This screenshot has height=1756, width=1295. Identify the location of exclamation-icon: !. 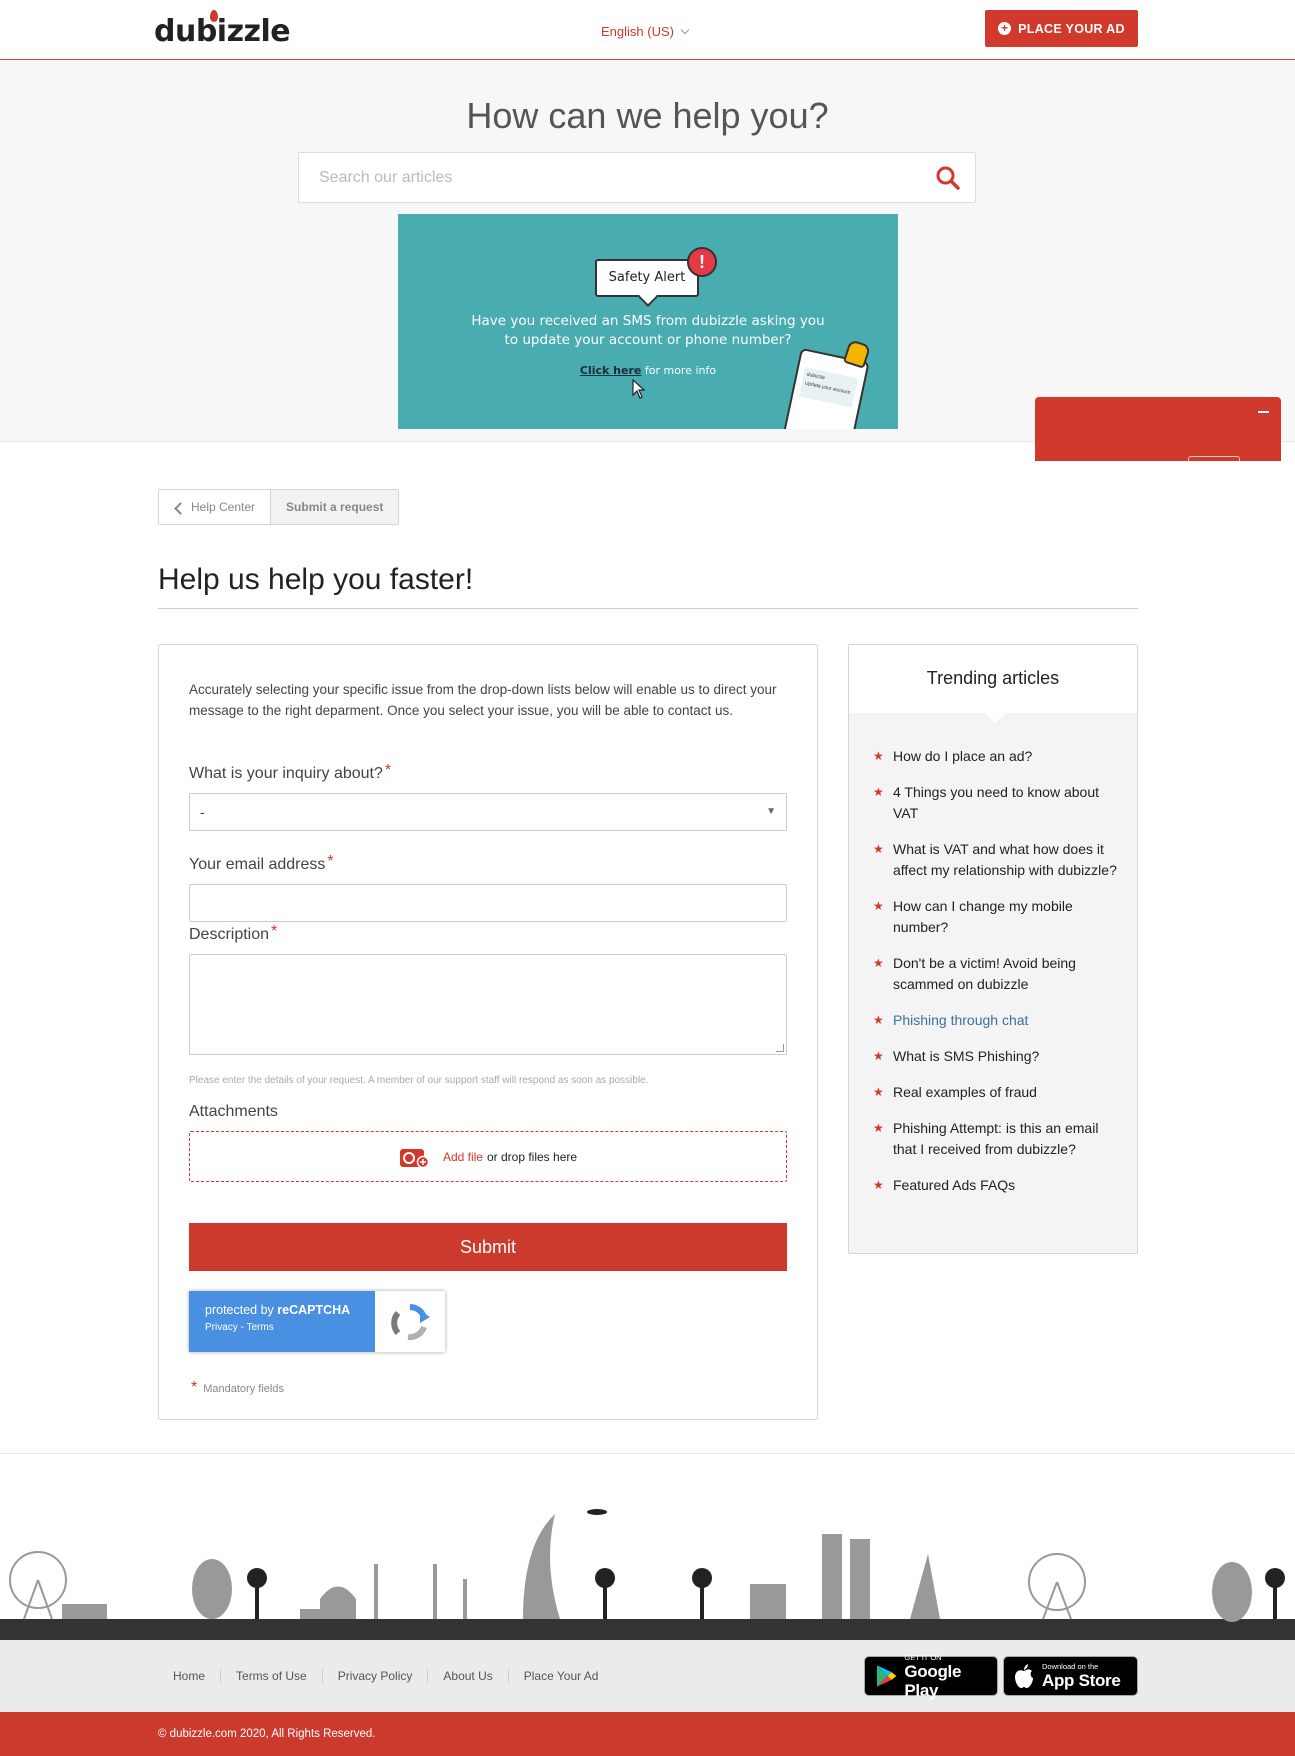
(702, 262).